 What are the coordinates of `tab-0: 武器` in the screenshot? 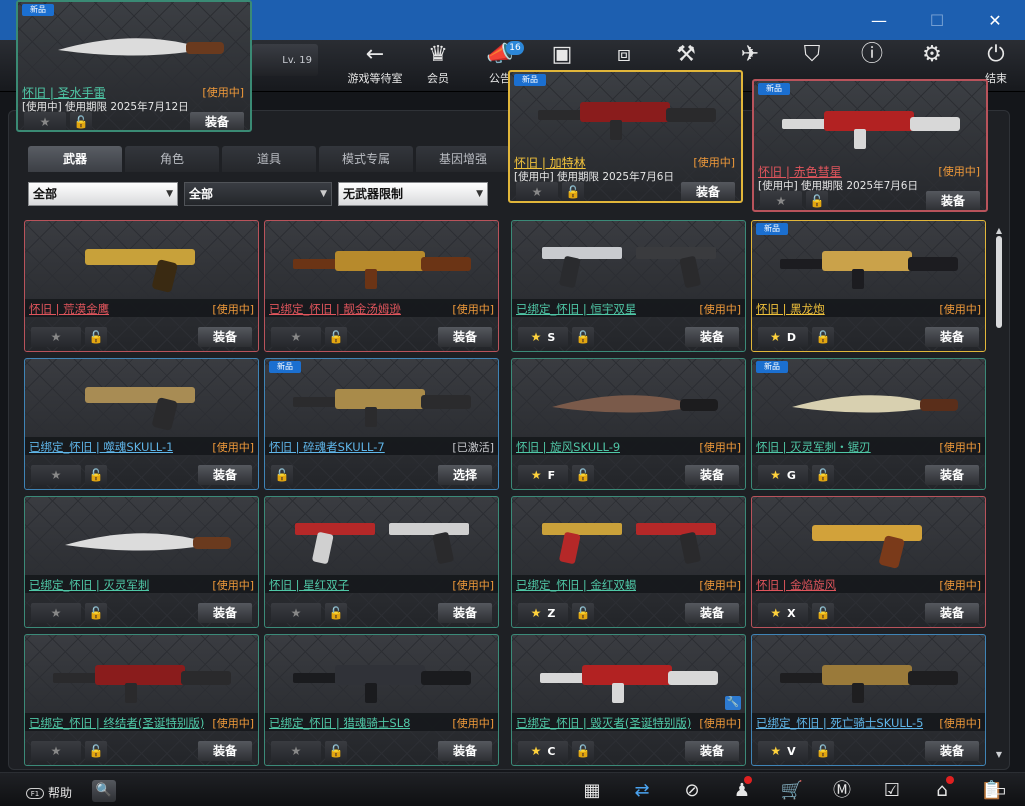 It's located at (75, 159).